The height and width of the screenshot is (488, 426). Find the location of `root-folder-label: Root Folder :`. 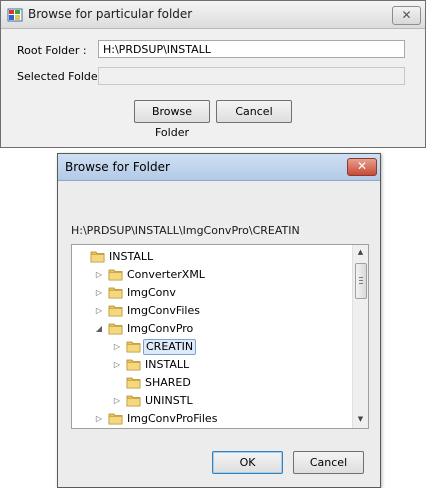

root-folder-label: Root Folder : is located at coordinates (52, 50).